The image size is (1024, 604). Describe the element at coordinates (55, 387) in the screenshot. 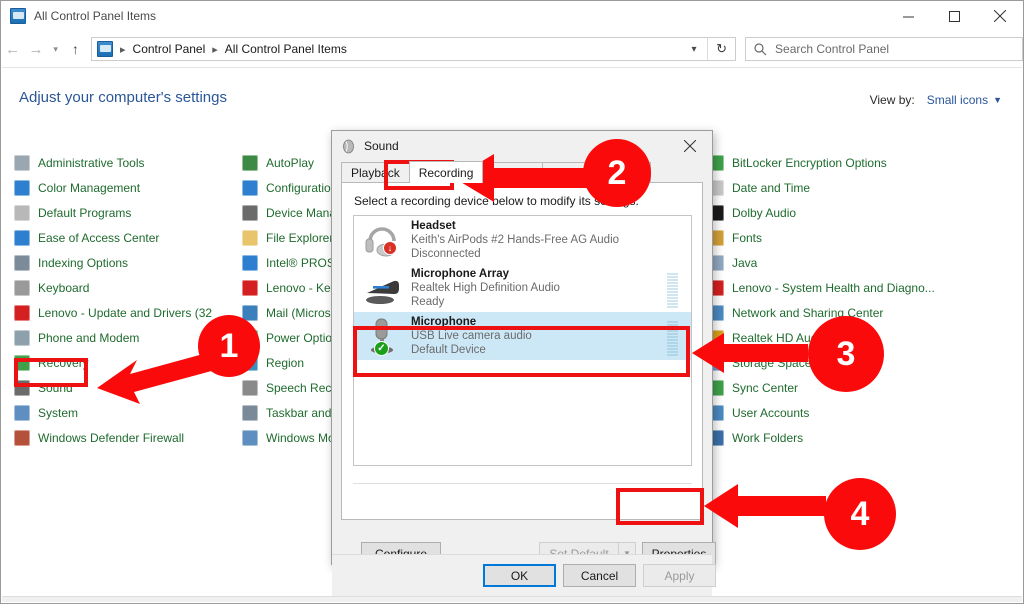

I see `control-panel-item-label: Sound` at that location.